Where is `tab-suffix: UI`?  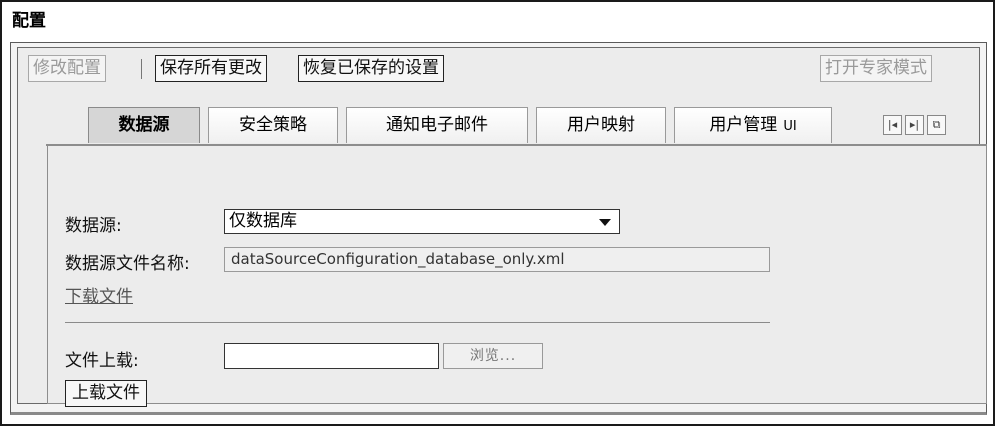 tab-suffix: UI is located at coordinates (790, 126).